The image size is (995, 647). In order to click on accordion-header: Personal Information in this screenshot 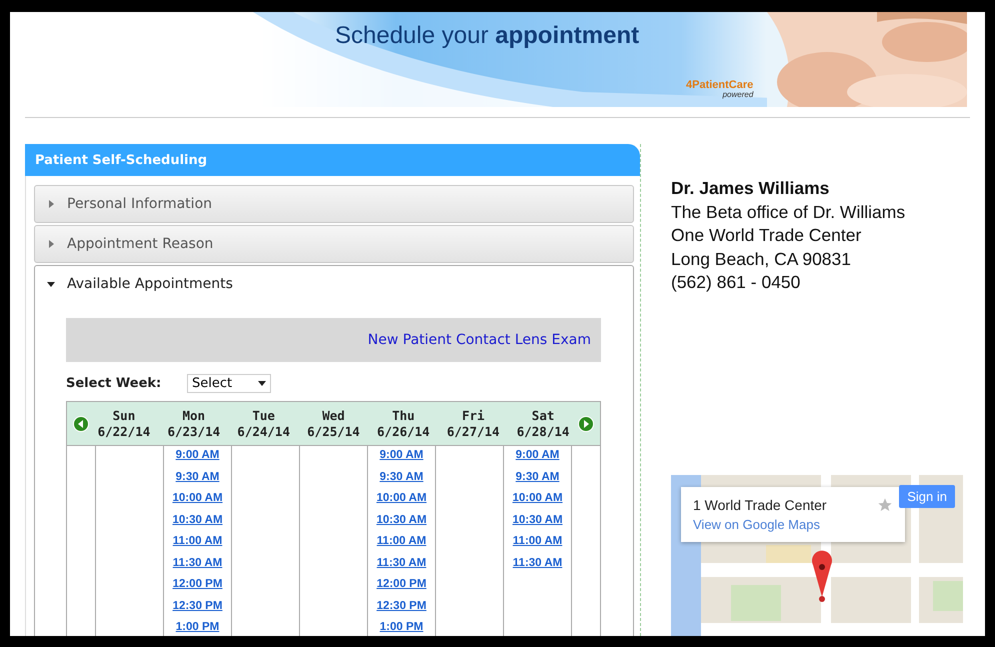, I will do `click(334, 204)`.